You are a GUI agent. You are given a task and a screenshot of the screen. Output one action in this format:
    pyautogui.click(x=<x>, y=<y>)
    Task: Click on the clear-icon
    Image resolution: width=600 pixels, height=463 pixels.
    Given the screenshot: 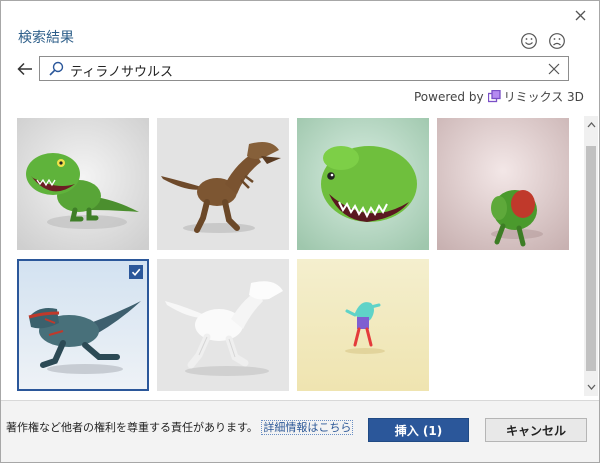 What is the action you would take?
    pyautogui.click(x=554, y=69)
    